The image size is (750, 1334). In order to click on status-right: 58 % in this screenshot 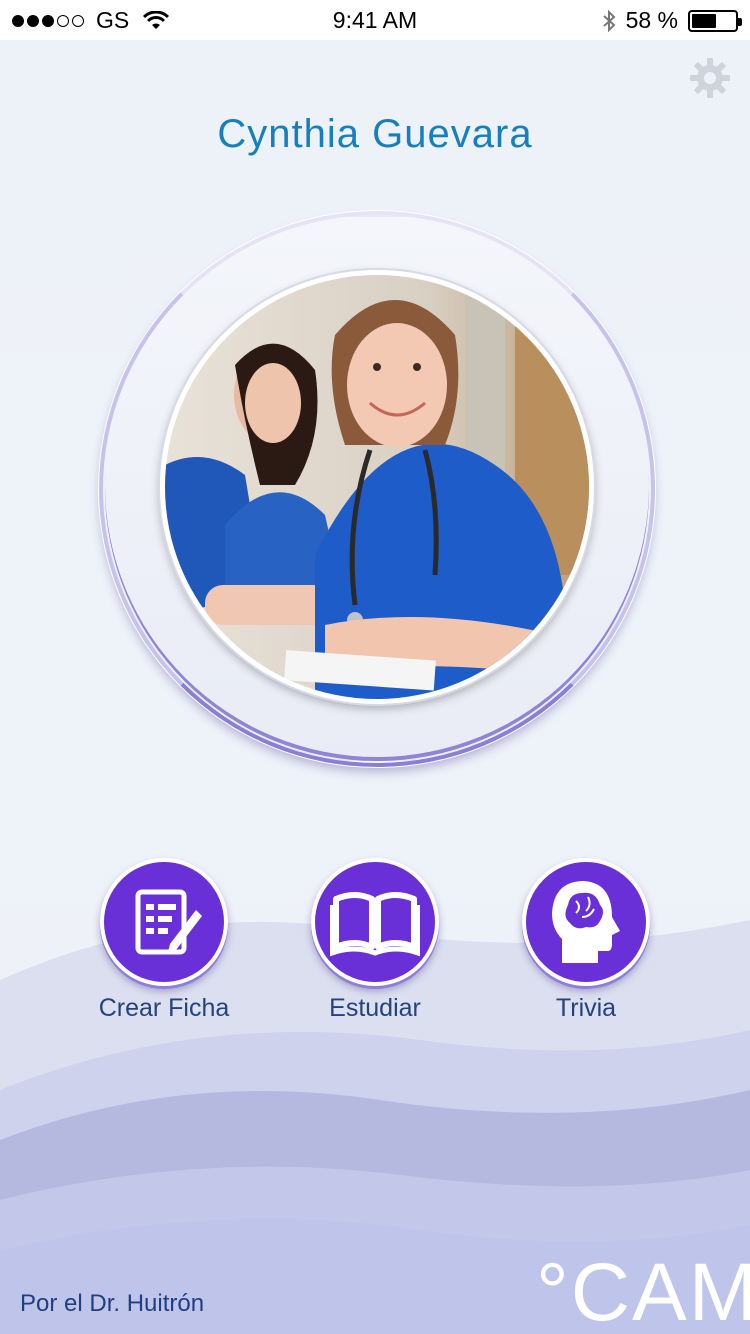, I will do `click(672, 20)`.